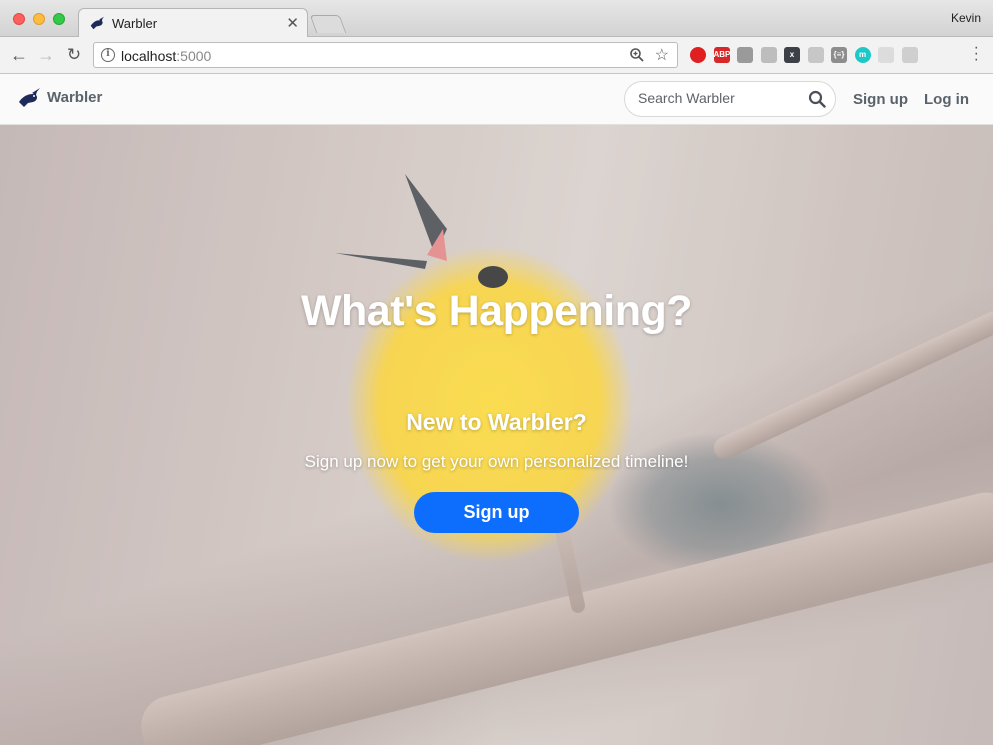 The width and height of the screenshot is (993, 745). Describe the element at coordinates (97, 23) in the screenshot. I see `warbler-bird-icon` at that location.